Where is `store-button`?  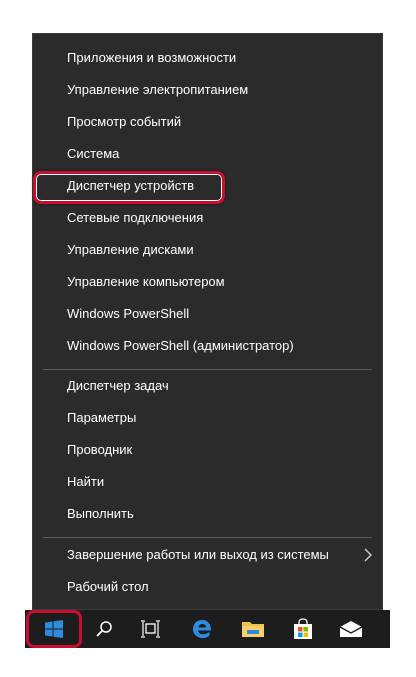
store-button is located at coordinates (303, 629).